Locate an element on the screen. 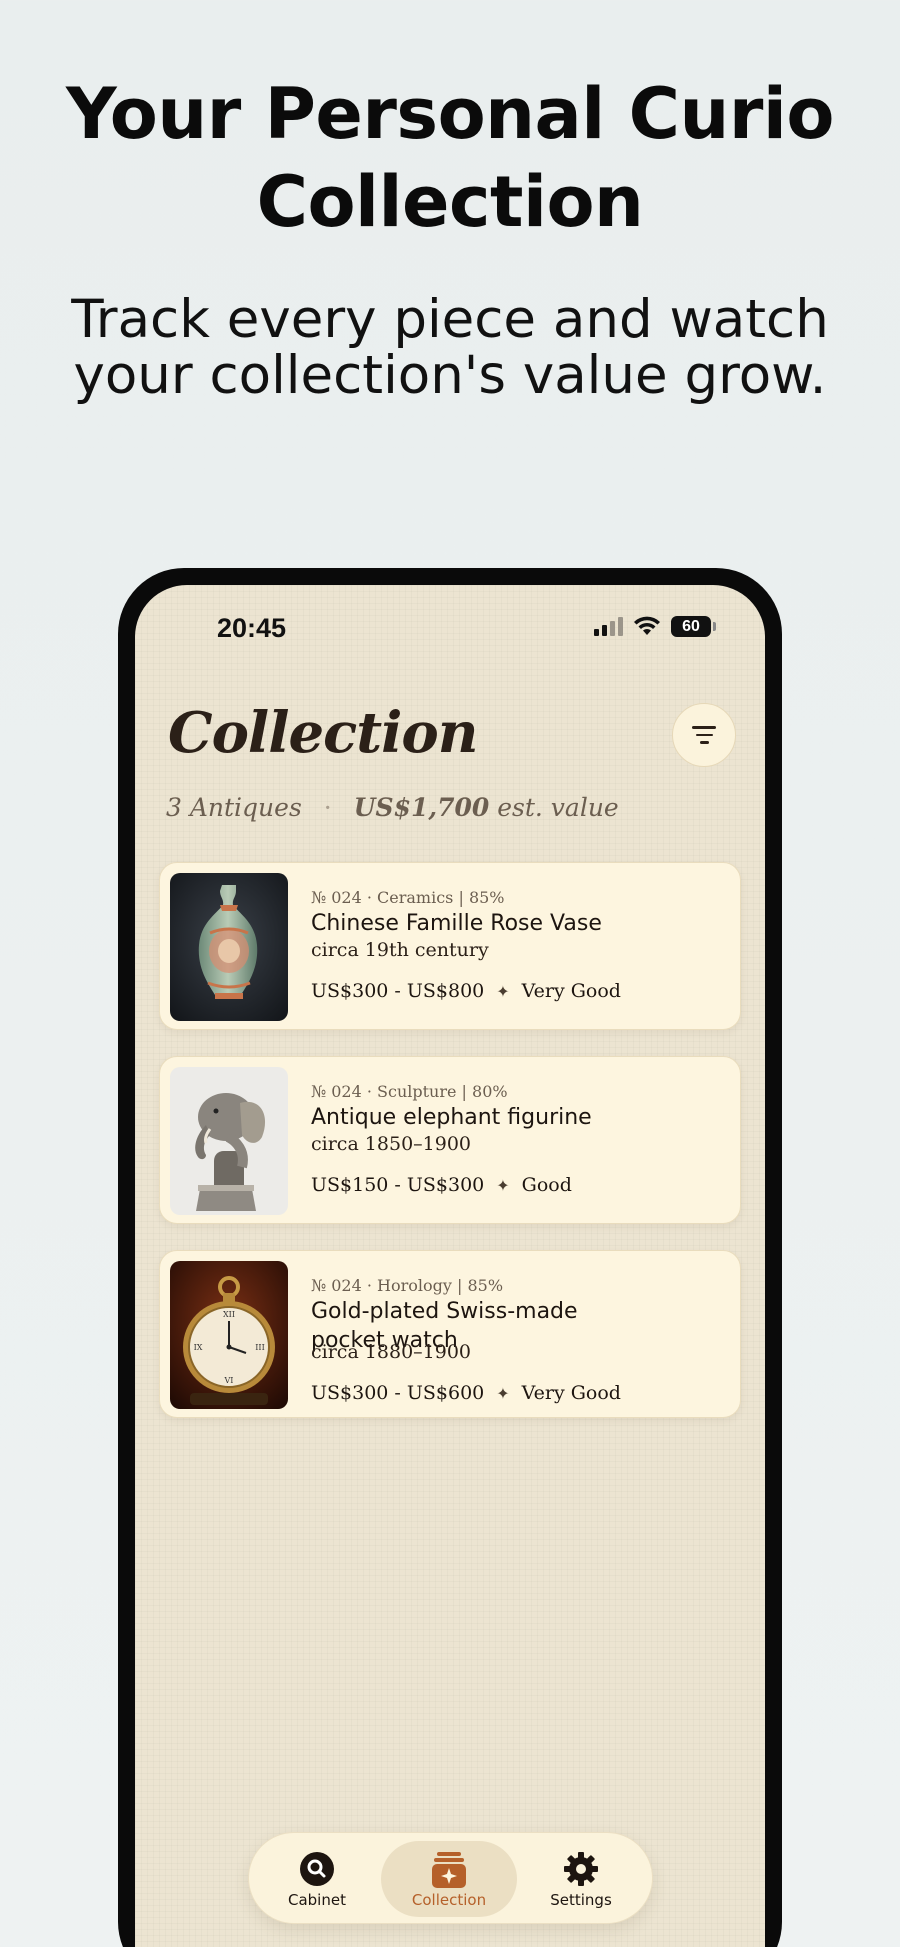  cellular-signal-icon is located at coordinates (608, 626).